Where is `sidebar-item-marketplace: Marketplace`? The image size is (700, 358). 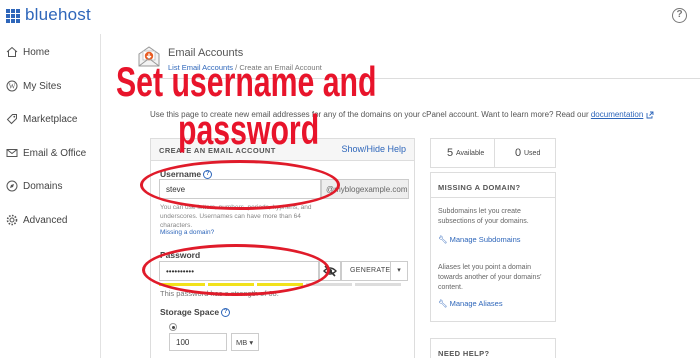
sidebar-item-marketplace: Marketplace is located at coordinates (50, 119).